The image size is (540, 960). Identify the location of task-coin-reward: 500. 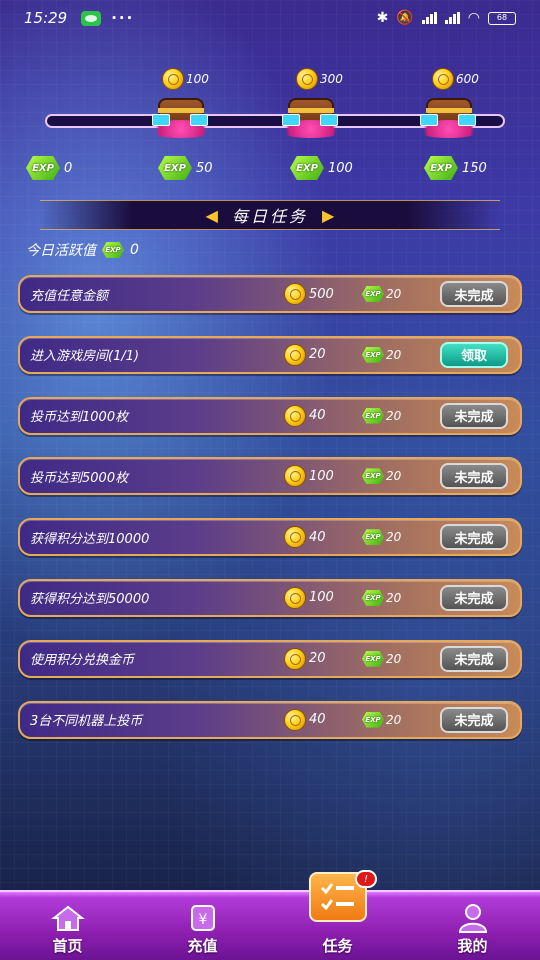
(309, 294).